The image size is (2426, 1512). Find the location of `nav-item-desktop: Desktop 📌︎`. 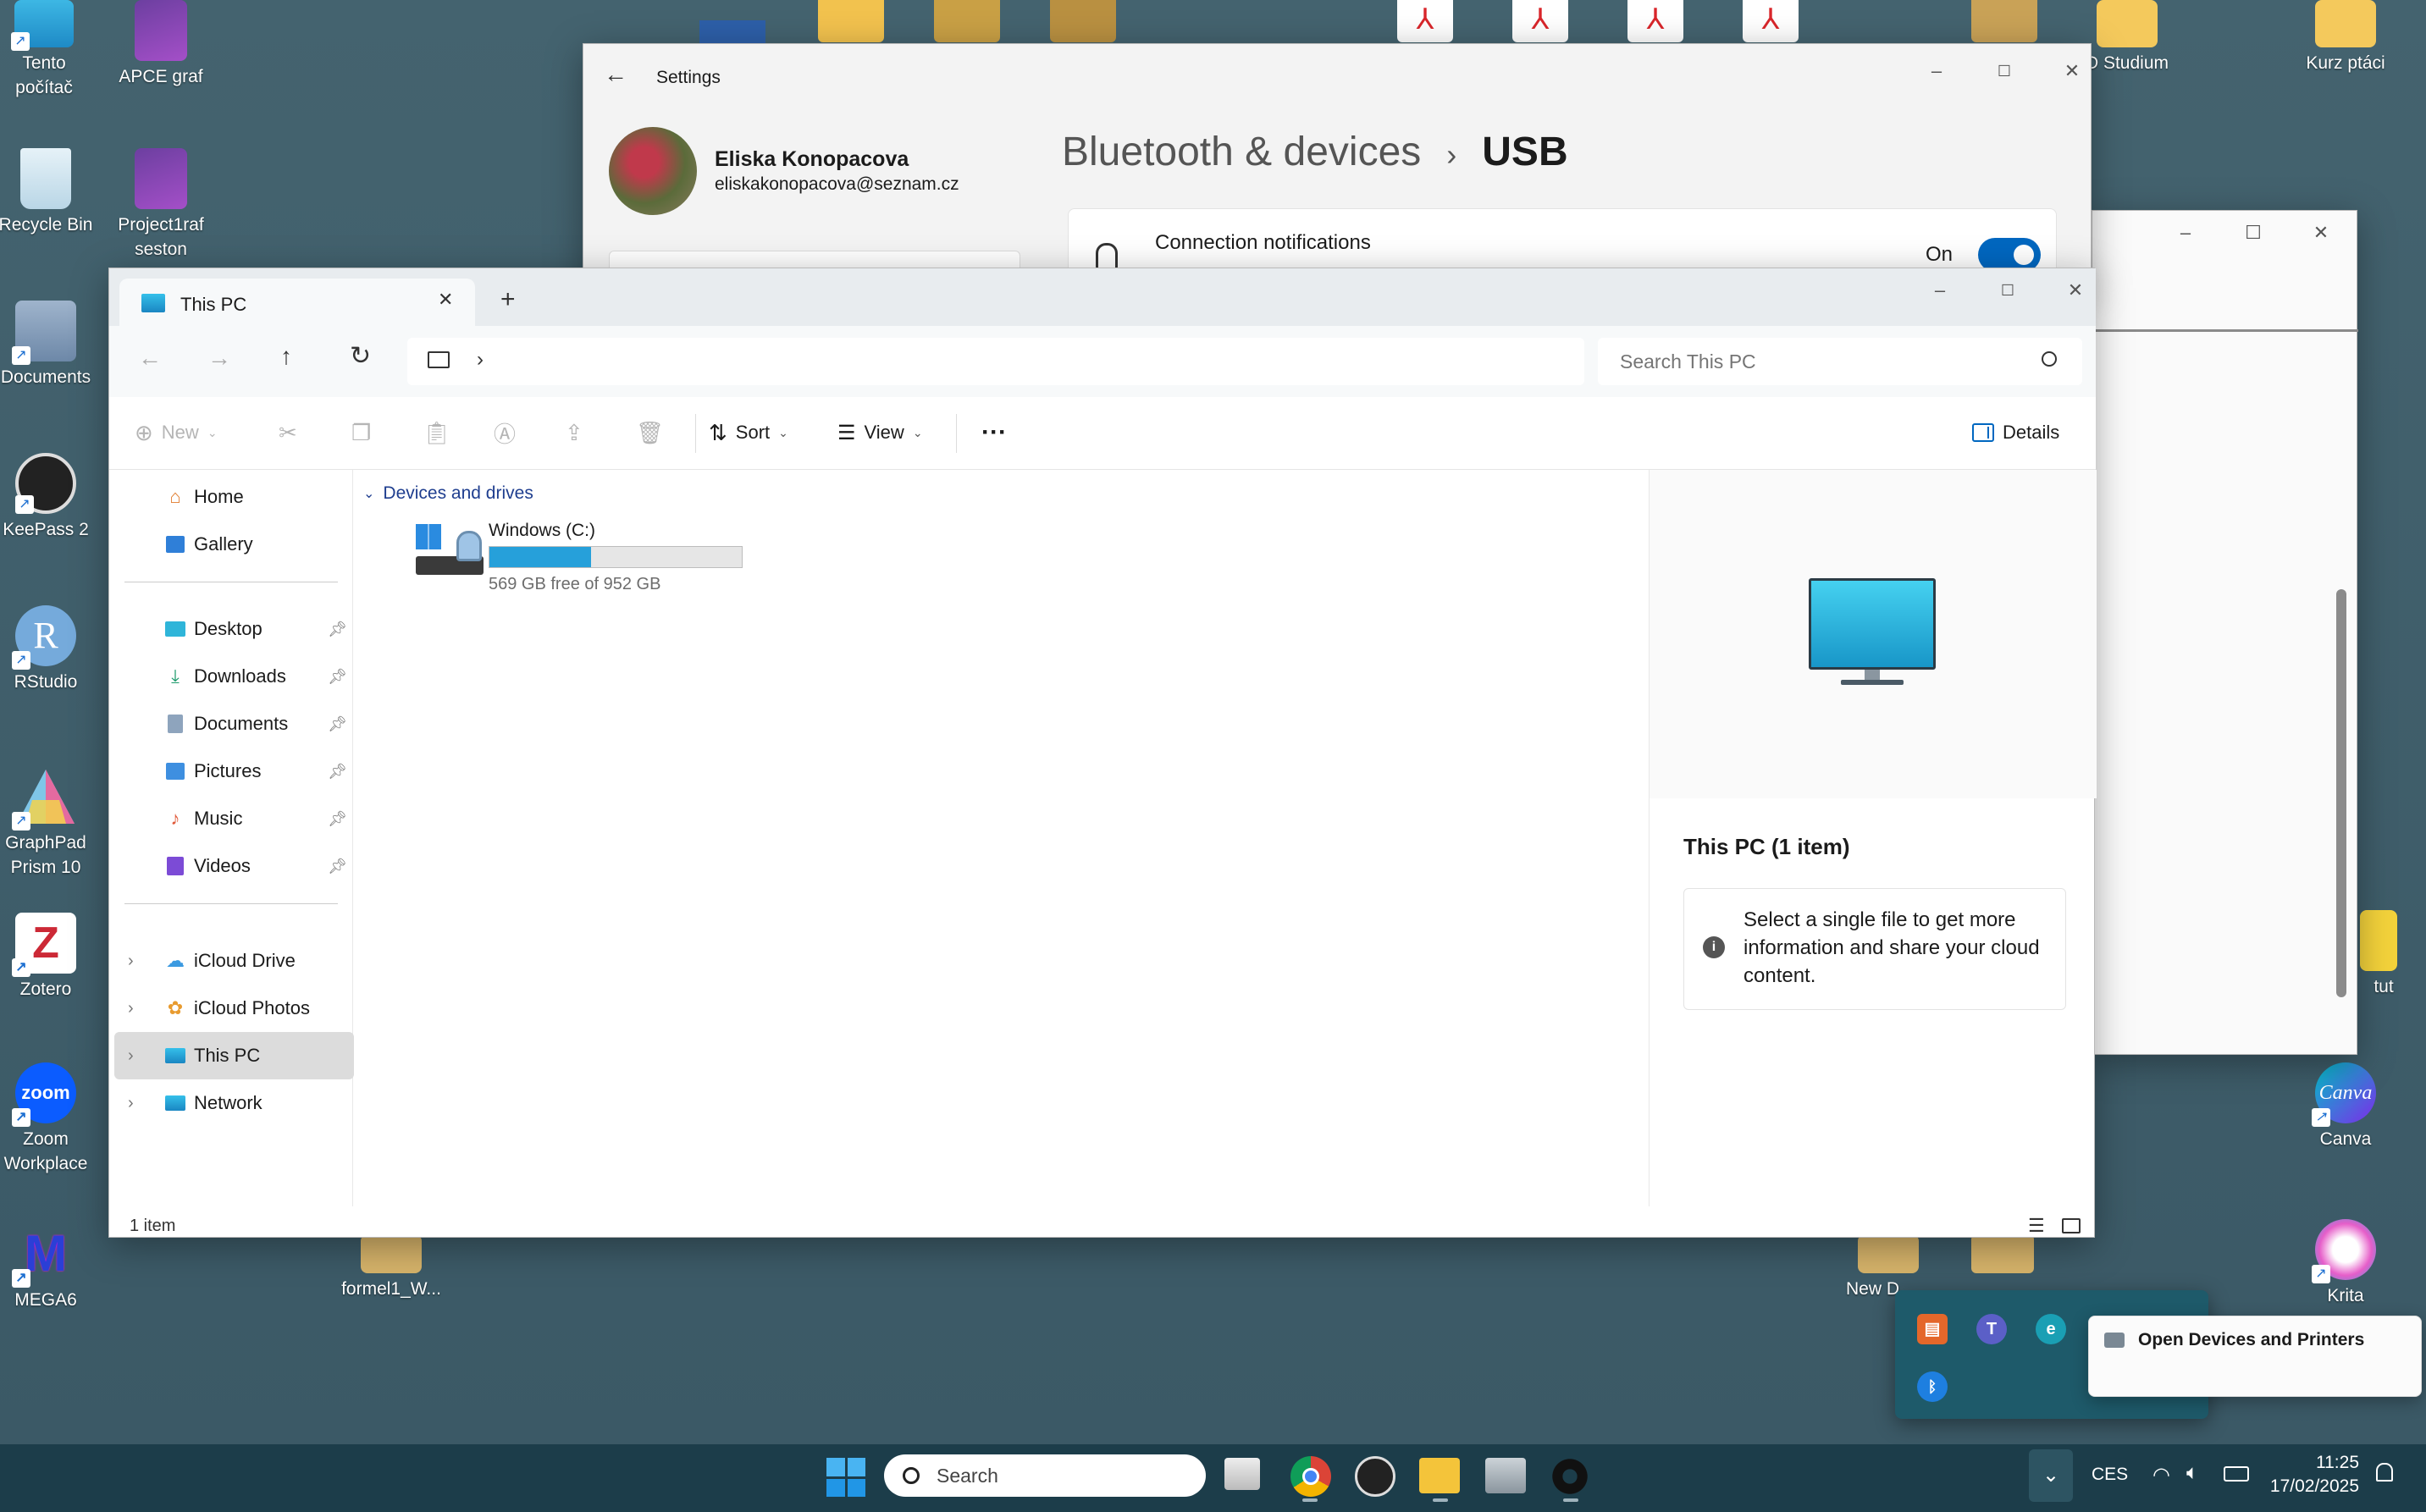

nav-item-desktop: Desktop 📌︎ is located at coordinates (234, 629).